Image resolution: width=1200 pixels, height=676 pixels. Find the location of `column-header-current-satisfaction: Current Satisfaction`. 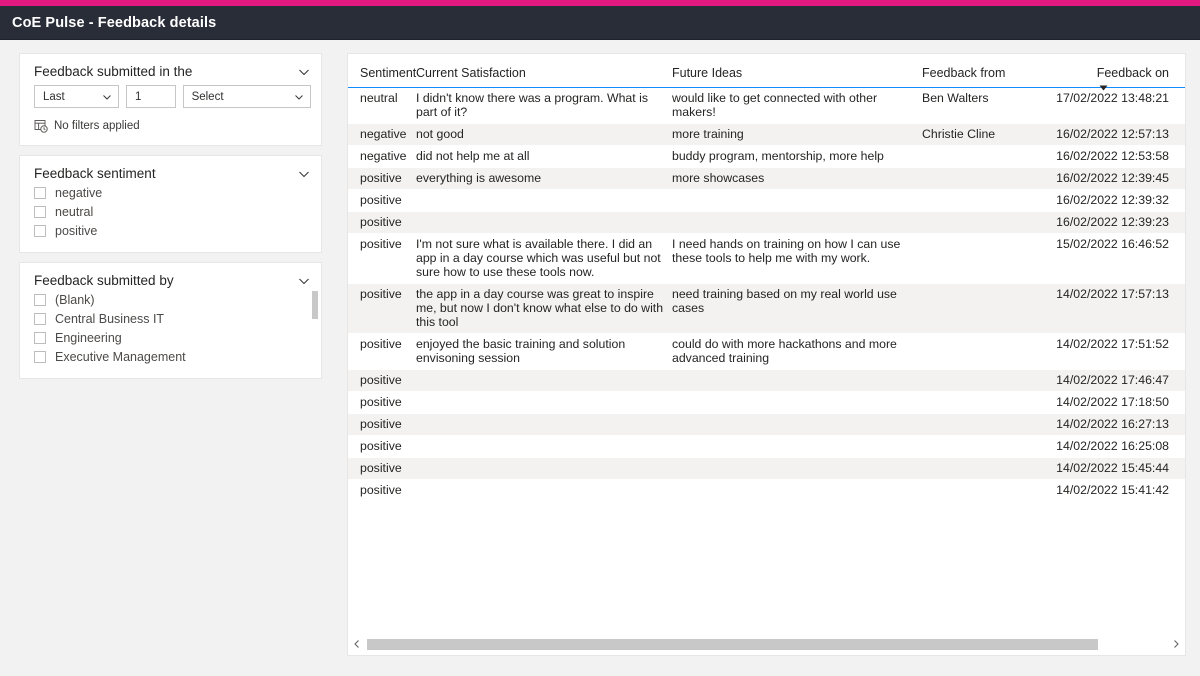

column-header-current-satisfaction: Current Satisfaction is located at coordinates (544, 73).